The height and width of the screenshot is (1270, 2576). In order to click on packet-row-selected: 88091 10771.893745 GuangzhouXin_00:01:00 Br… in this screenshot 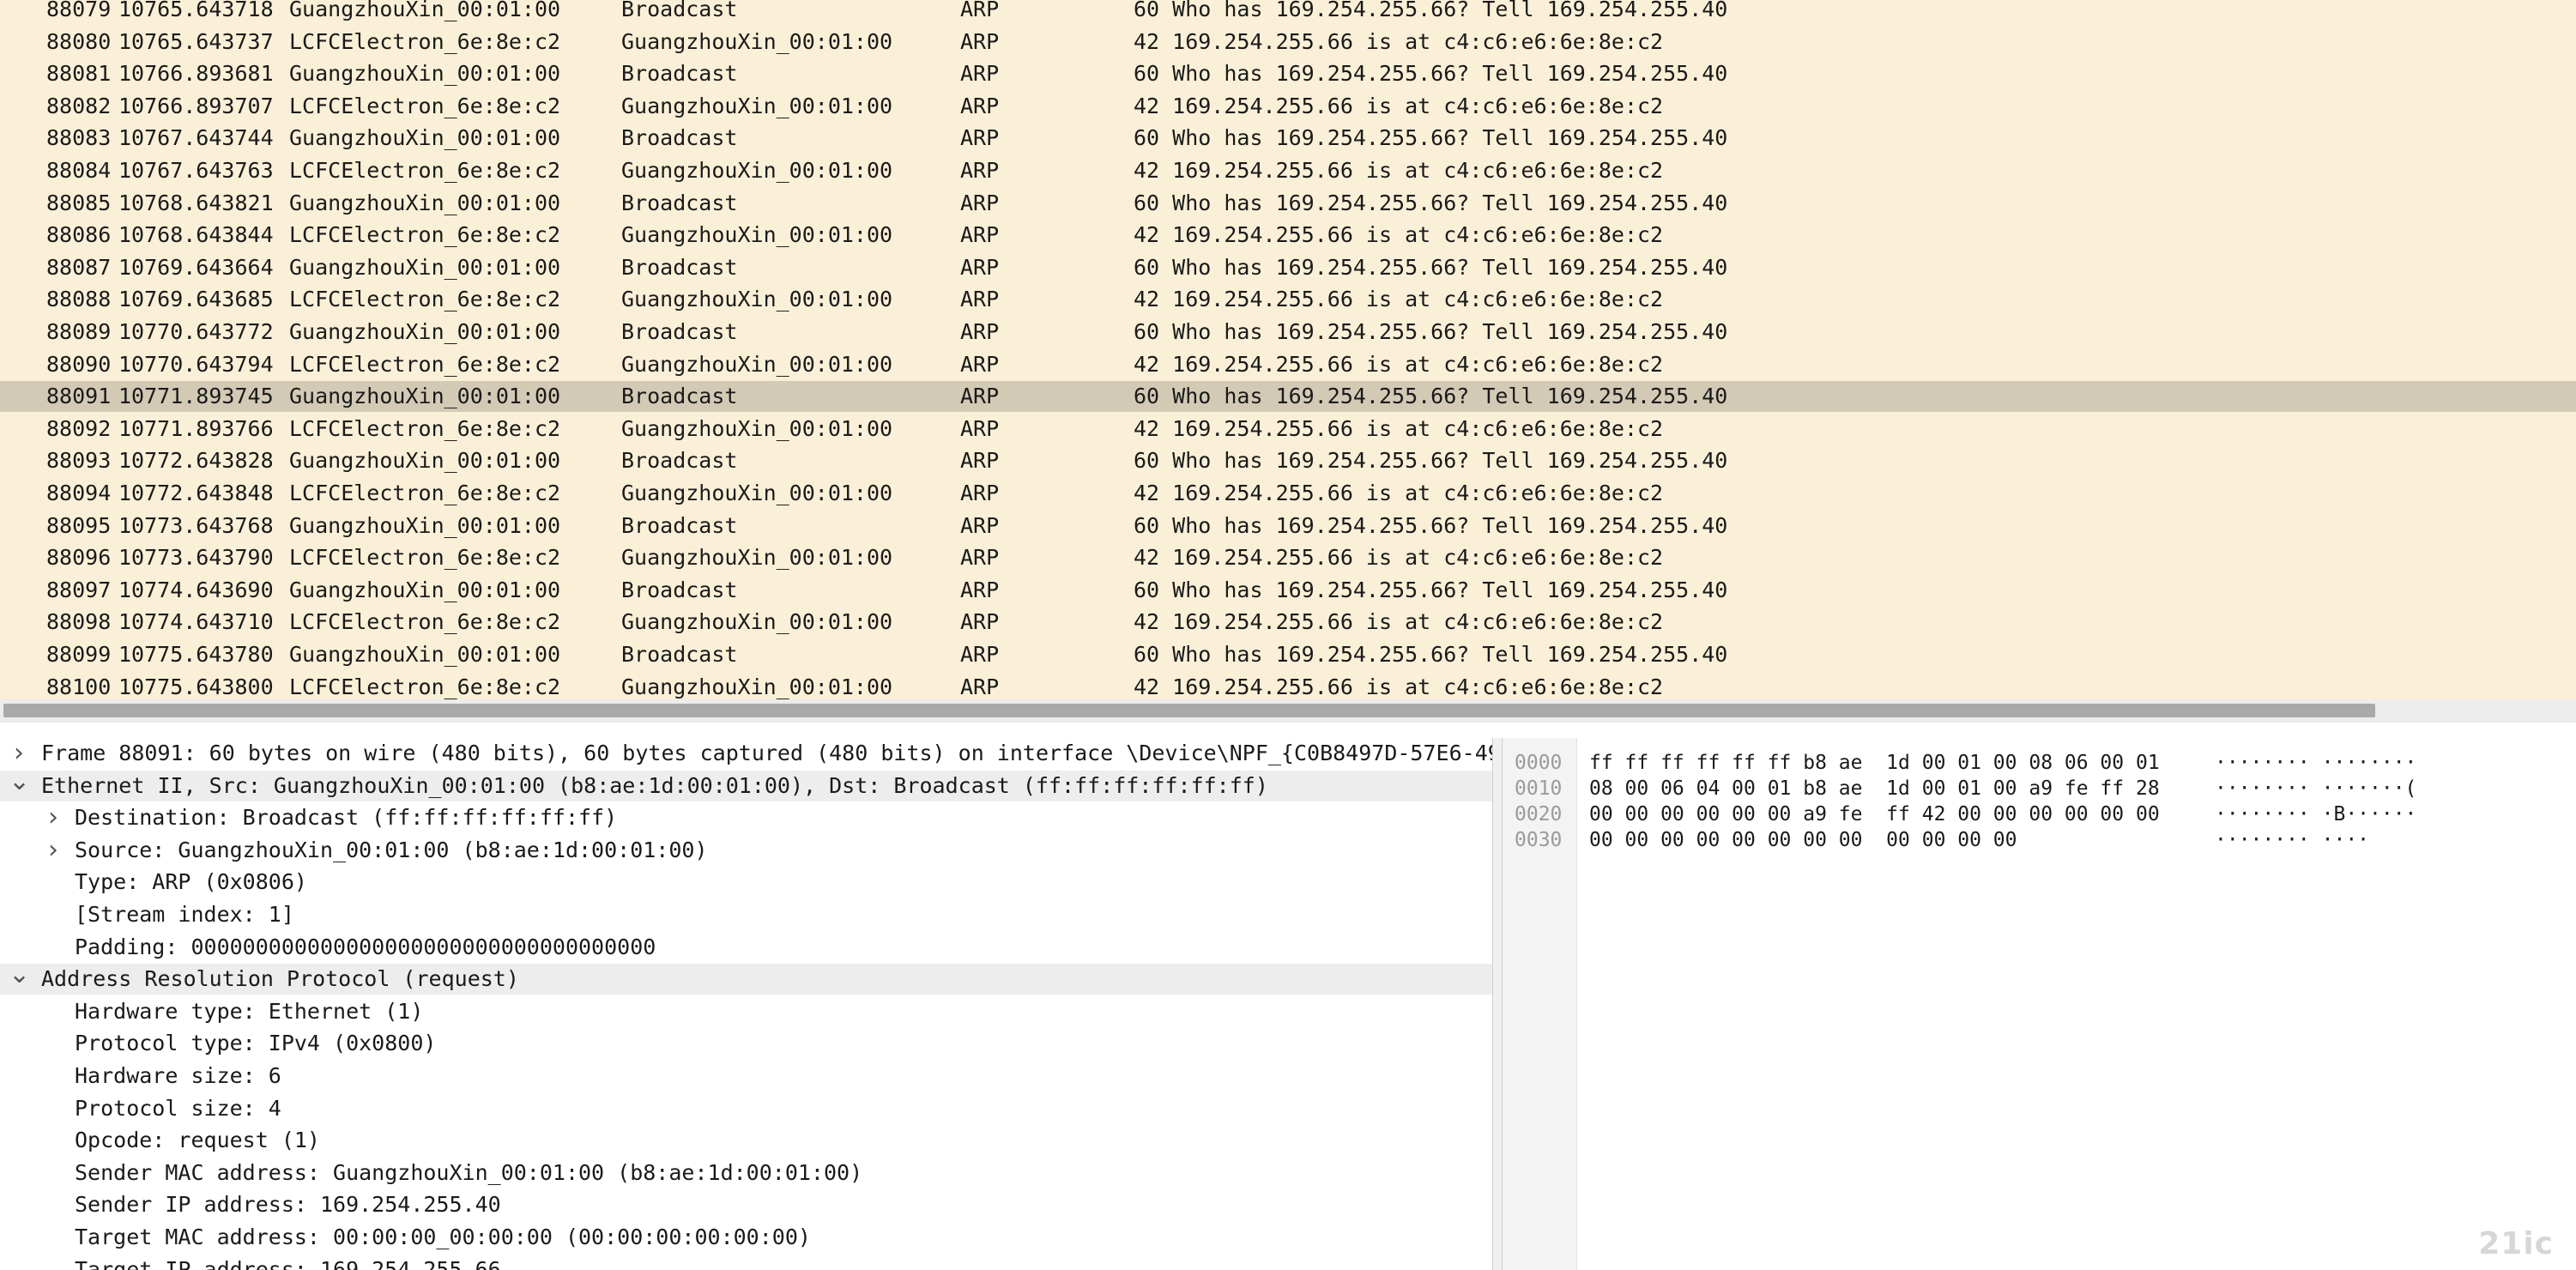, I will do `click(1288, 397)`.